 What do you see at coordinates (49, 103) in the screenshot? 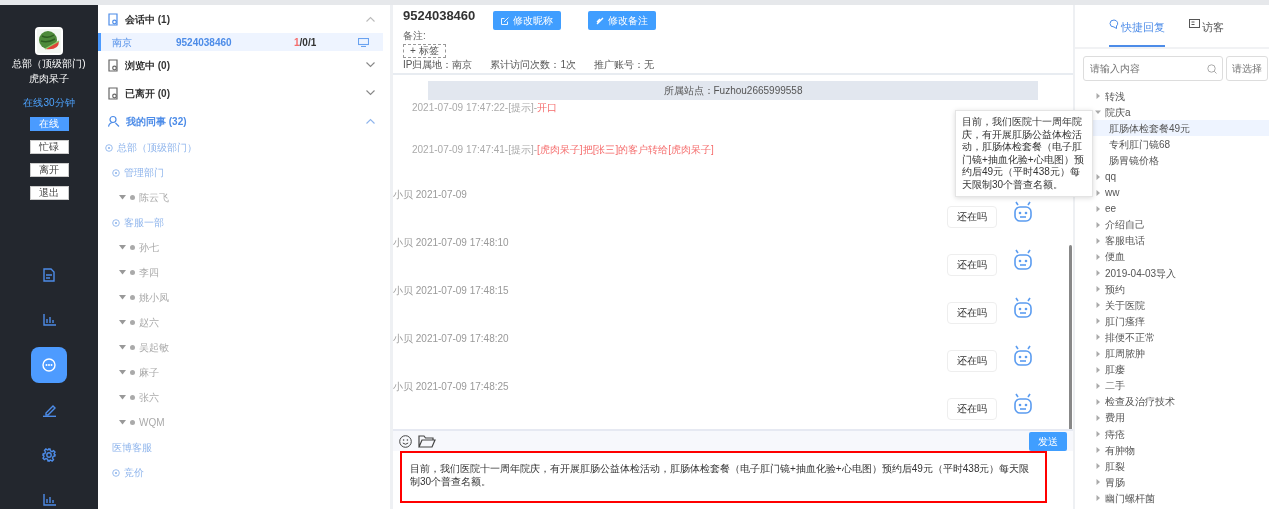
I see `online-time: 在线30分钟` at bounding box center [49, 103].